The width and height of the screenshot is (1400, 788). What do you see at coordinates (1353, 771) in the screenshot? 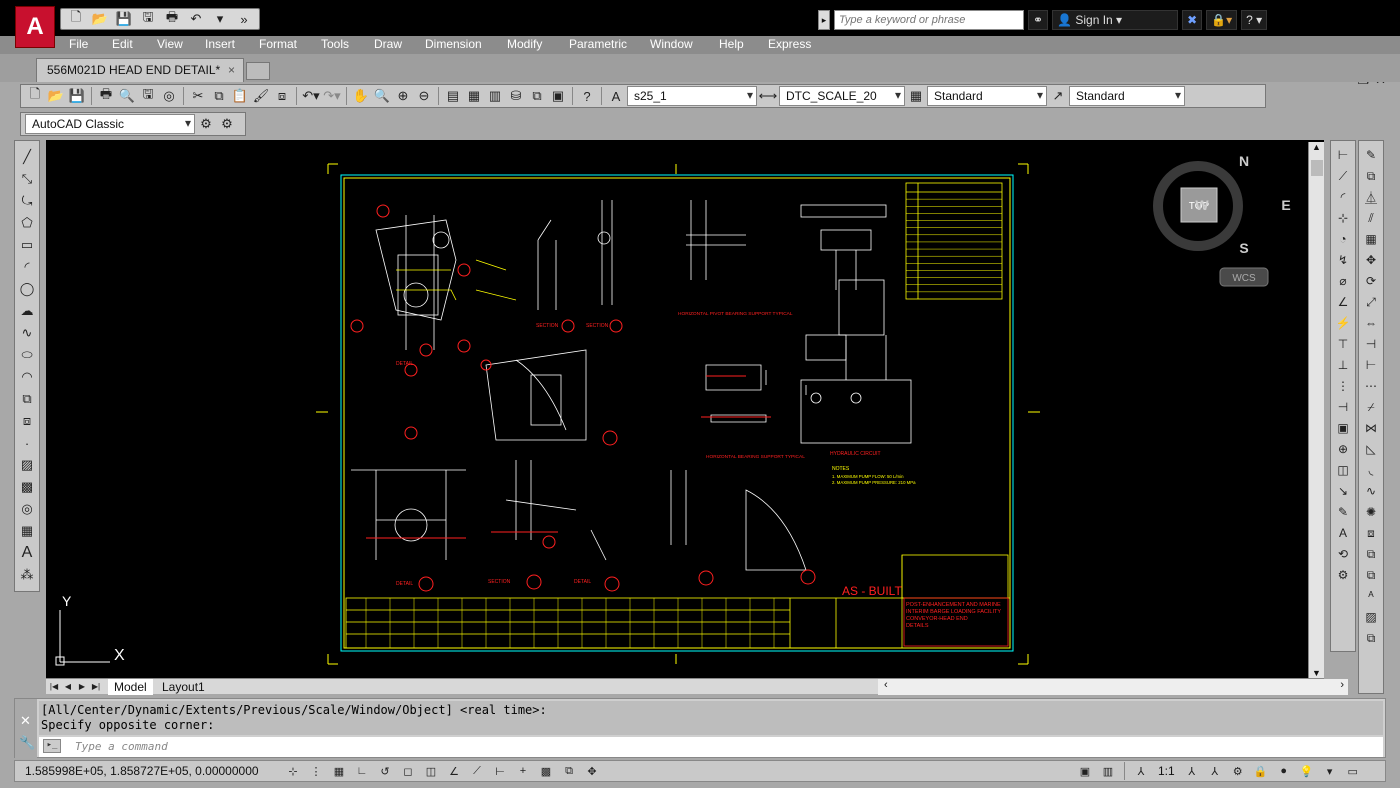
I see `clean-screen-icon: ▭` at bounding box center [1353, 771].